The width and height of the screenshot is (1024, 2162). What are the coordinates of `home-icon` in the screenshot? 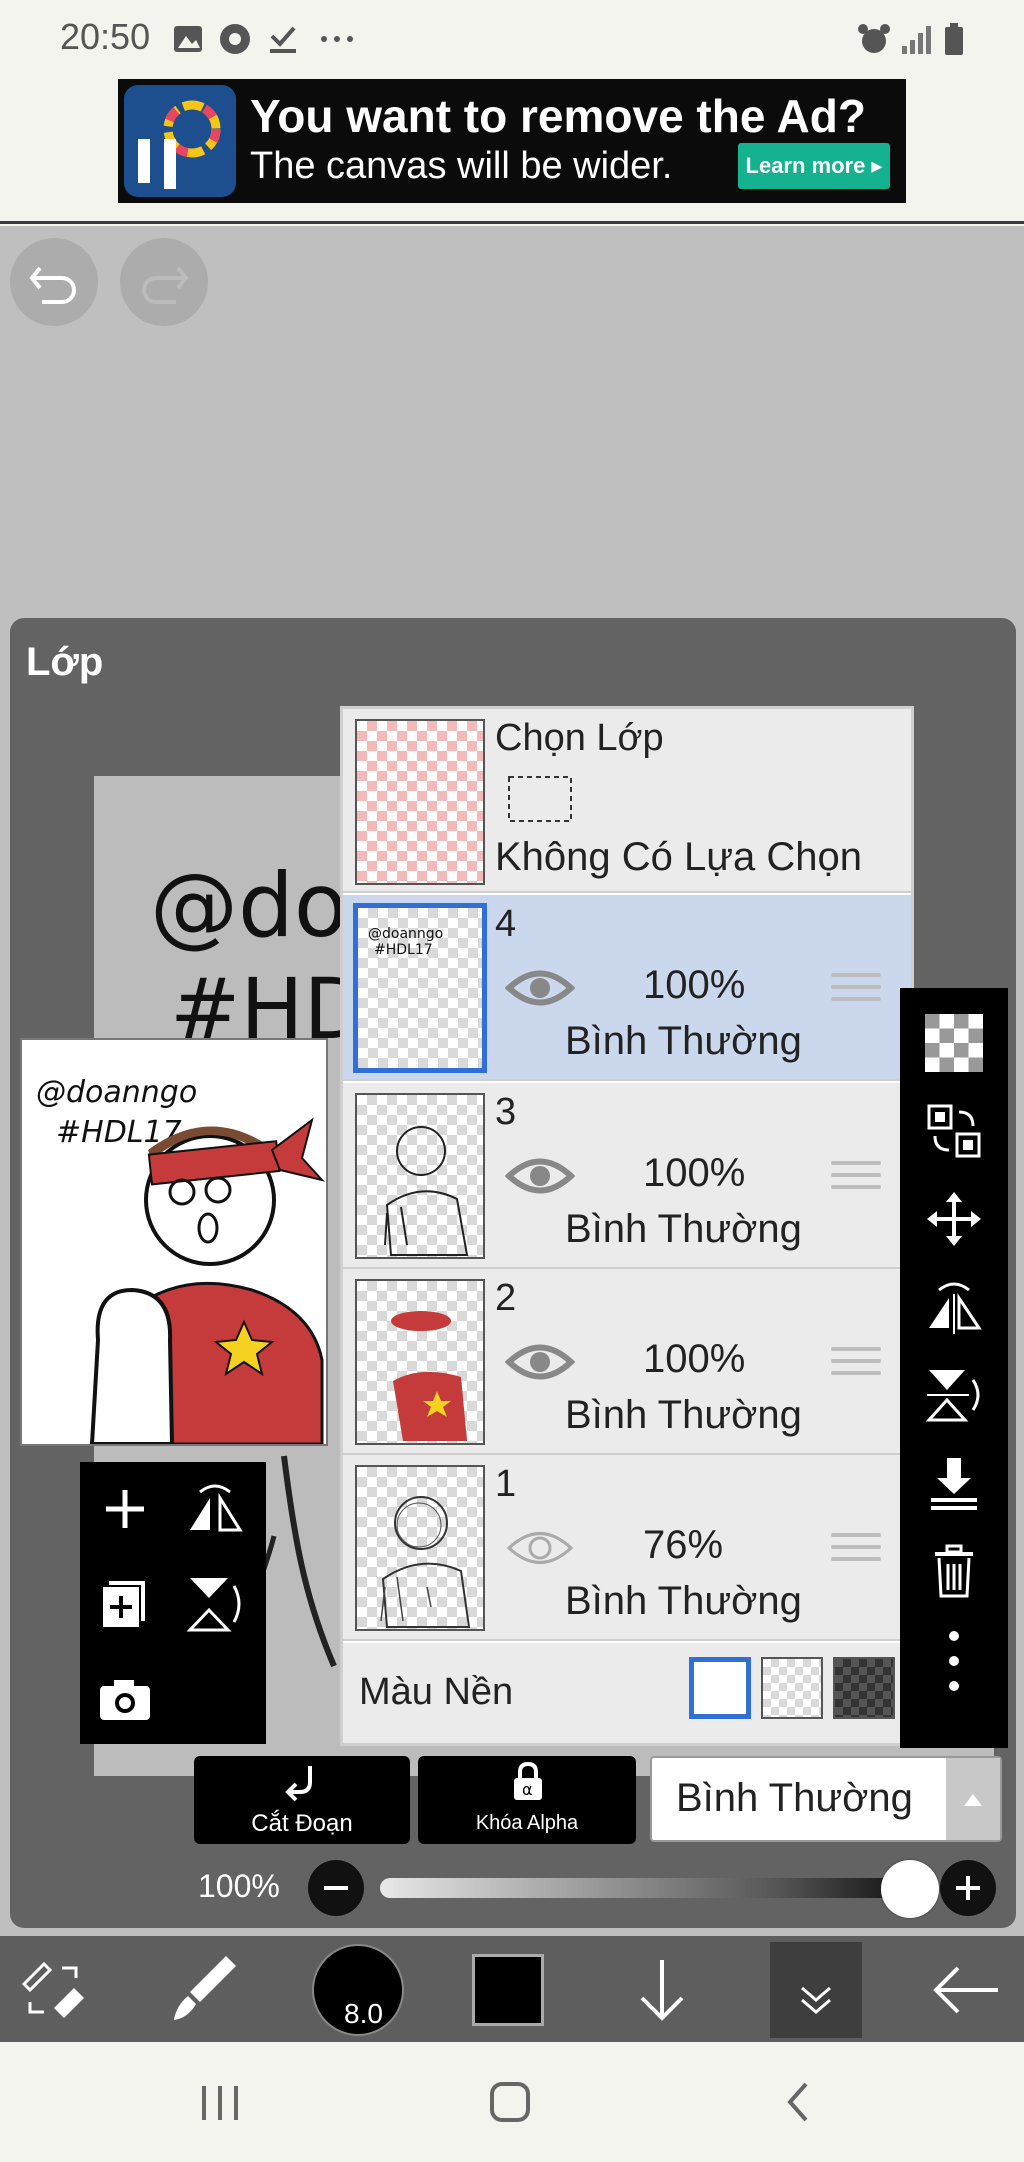 It's located at (510, 2102).